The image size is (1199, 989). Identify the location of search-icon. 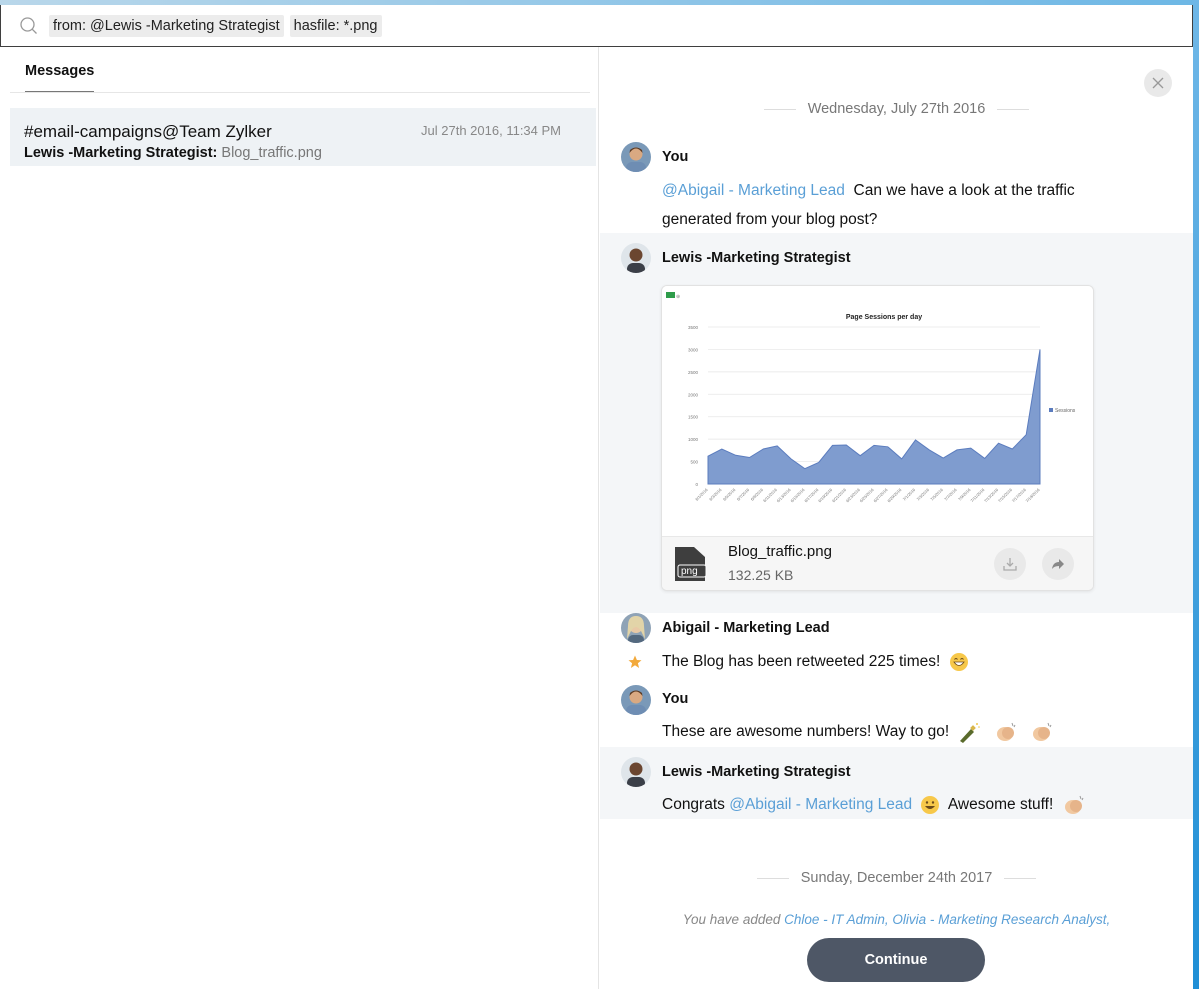
(28, 25).